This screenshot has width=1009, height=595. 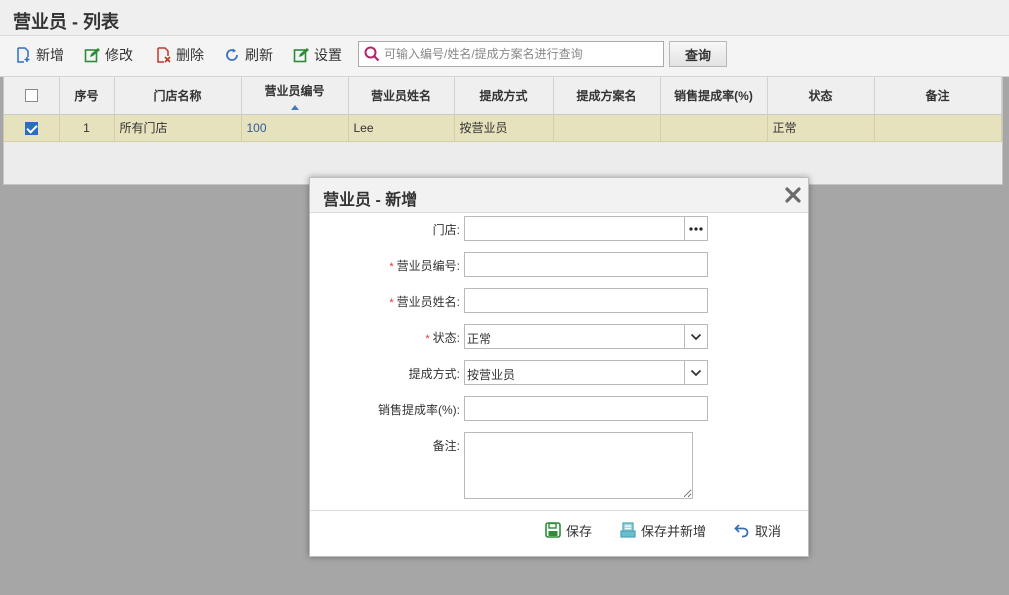 What do you see at coordinates (821, 96) in the screenshot?
I see `col-header-status: 状态` at bounding box center [821, 96].